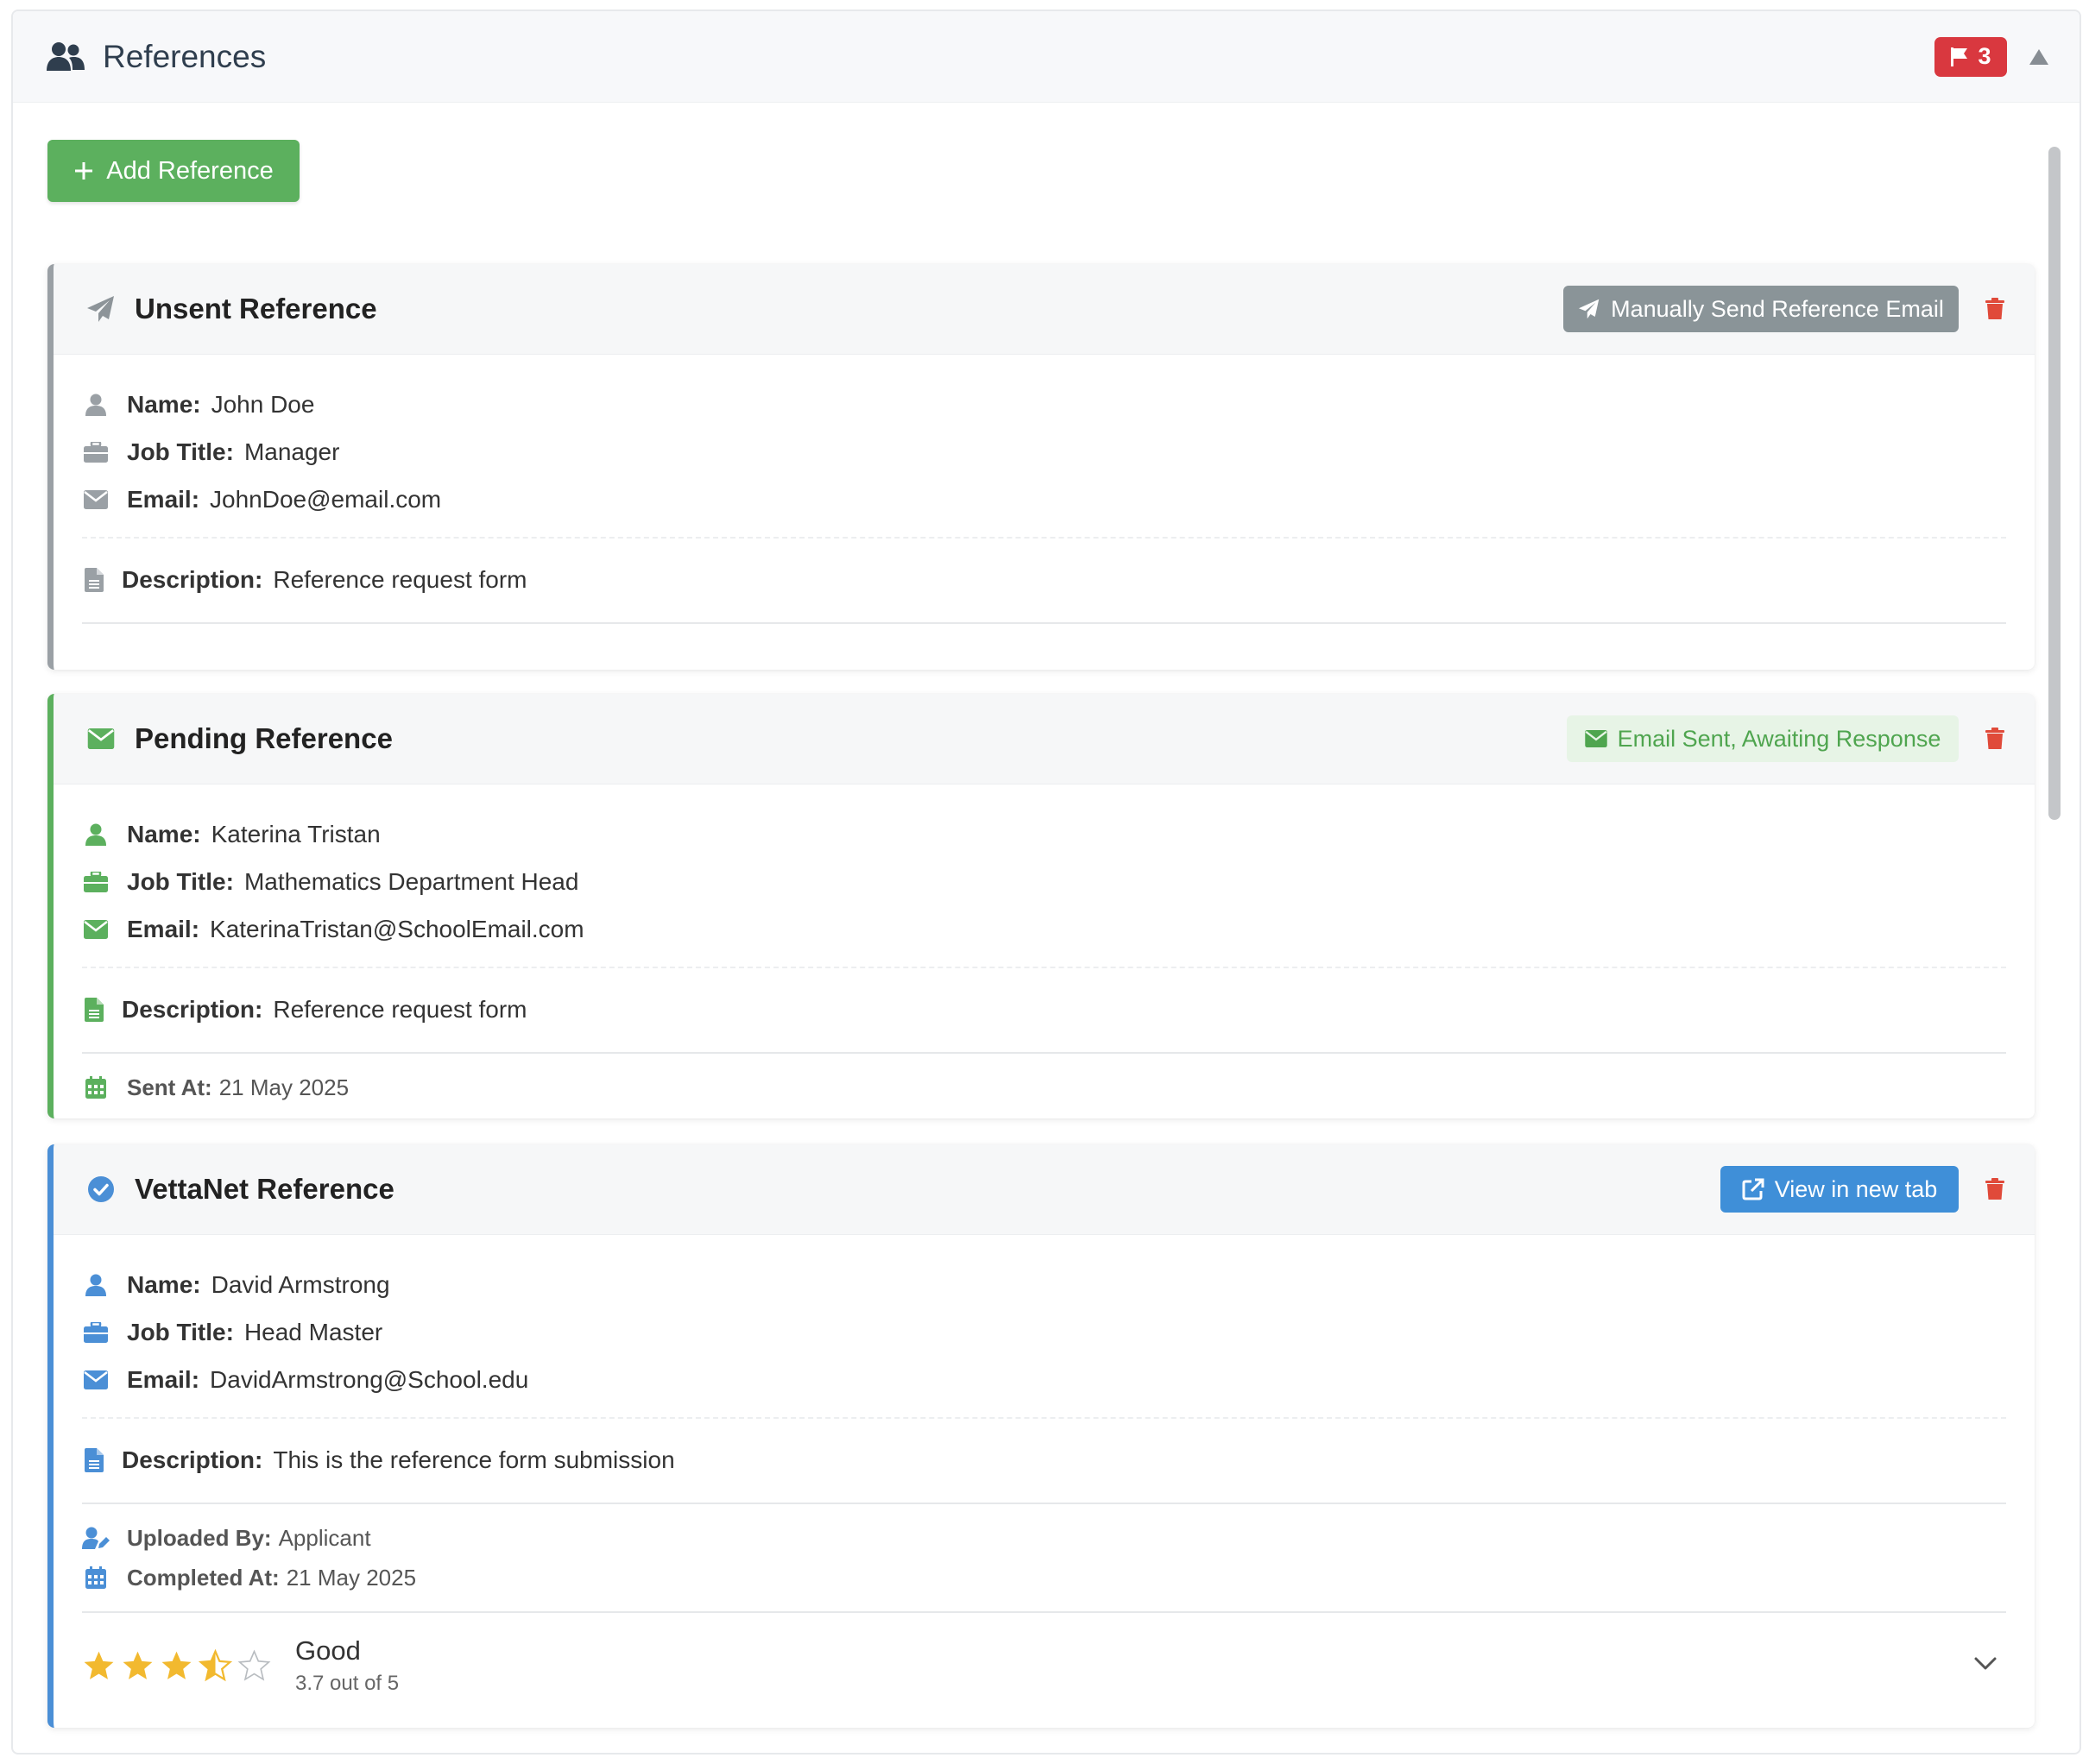 Image resolution: width=2089 pixels, height=1764 pixels. What do you see at coordinates (170, 1087) in the screenshot?
I see `sent-at-label: Sent At:` at bounding box center [170, 1087].